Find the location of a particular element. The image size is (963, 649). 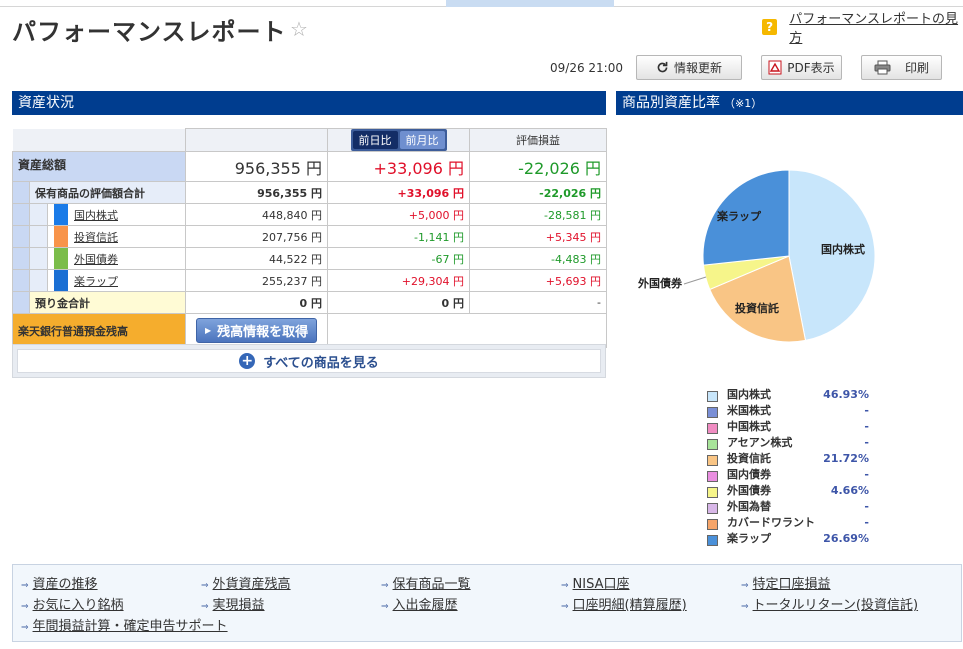

legend-item: アセアン株式 - is located at coordinates (792, 443).